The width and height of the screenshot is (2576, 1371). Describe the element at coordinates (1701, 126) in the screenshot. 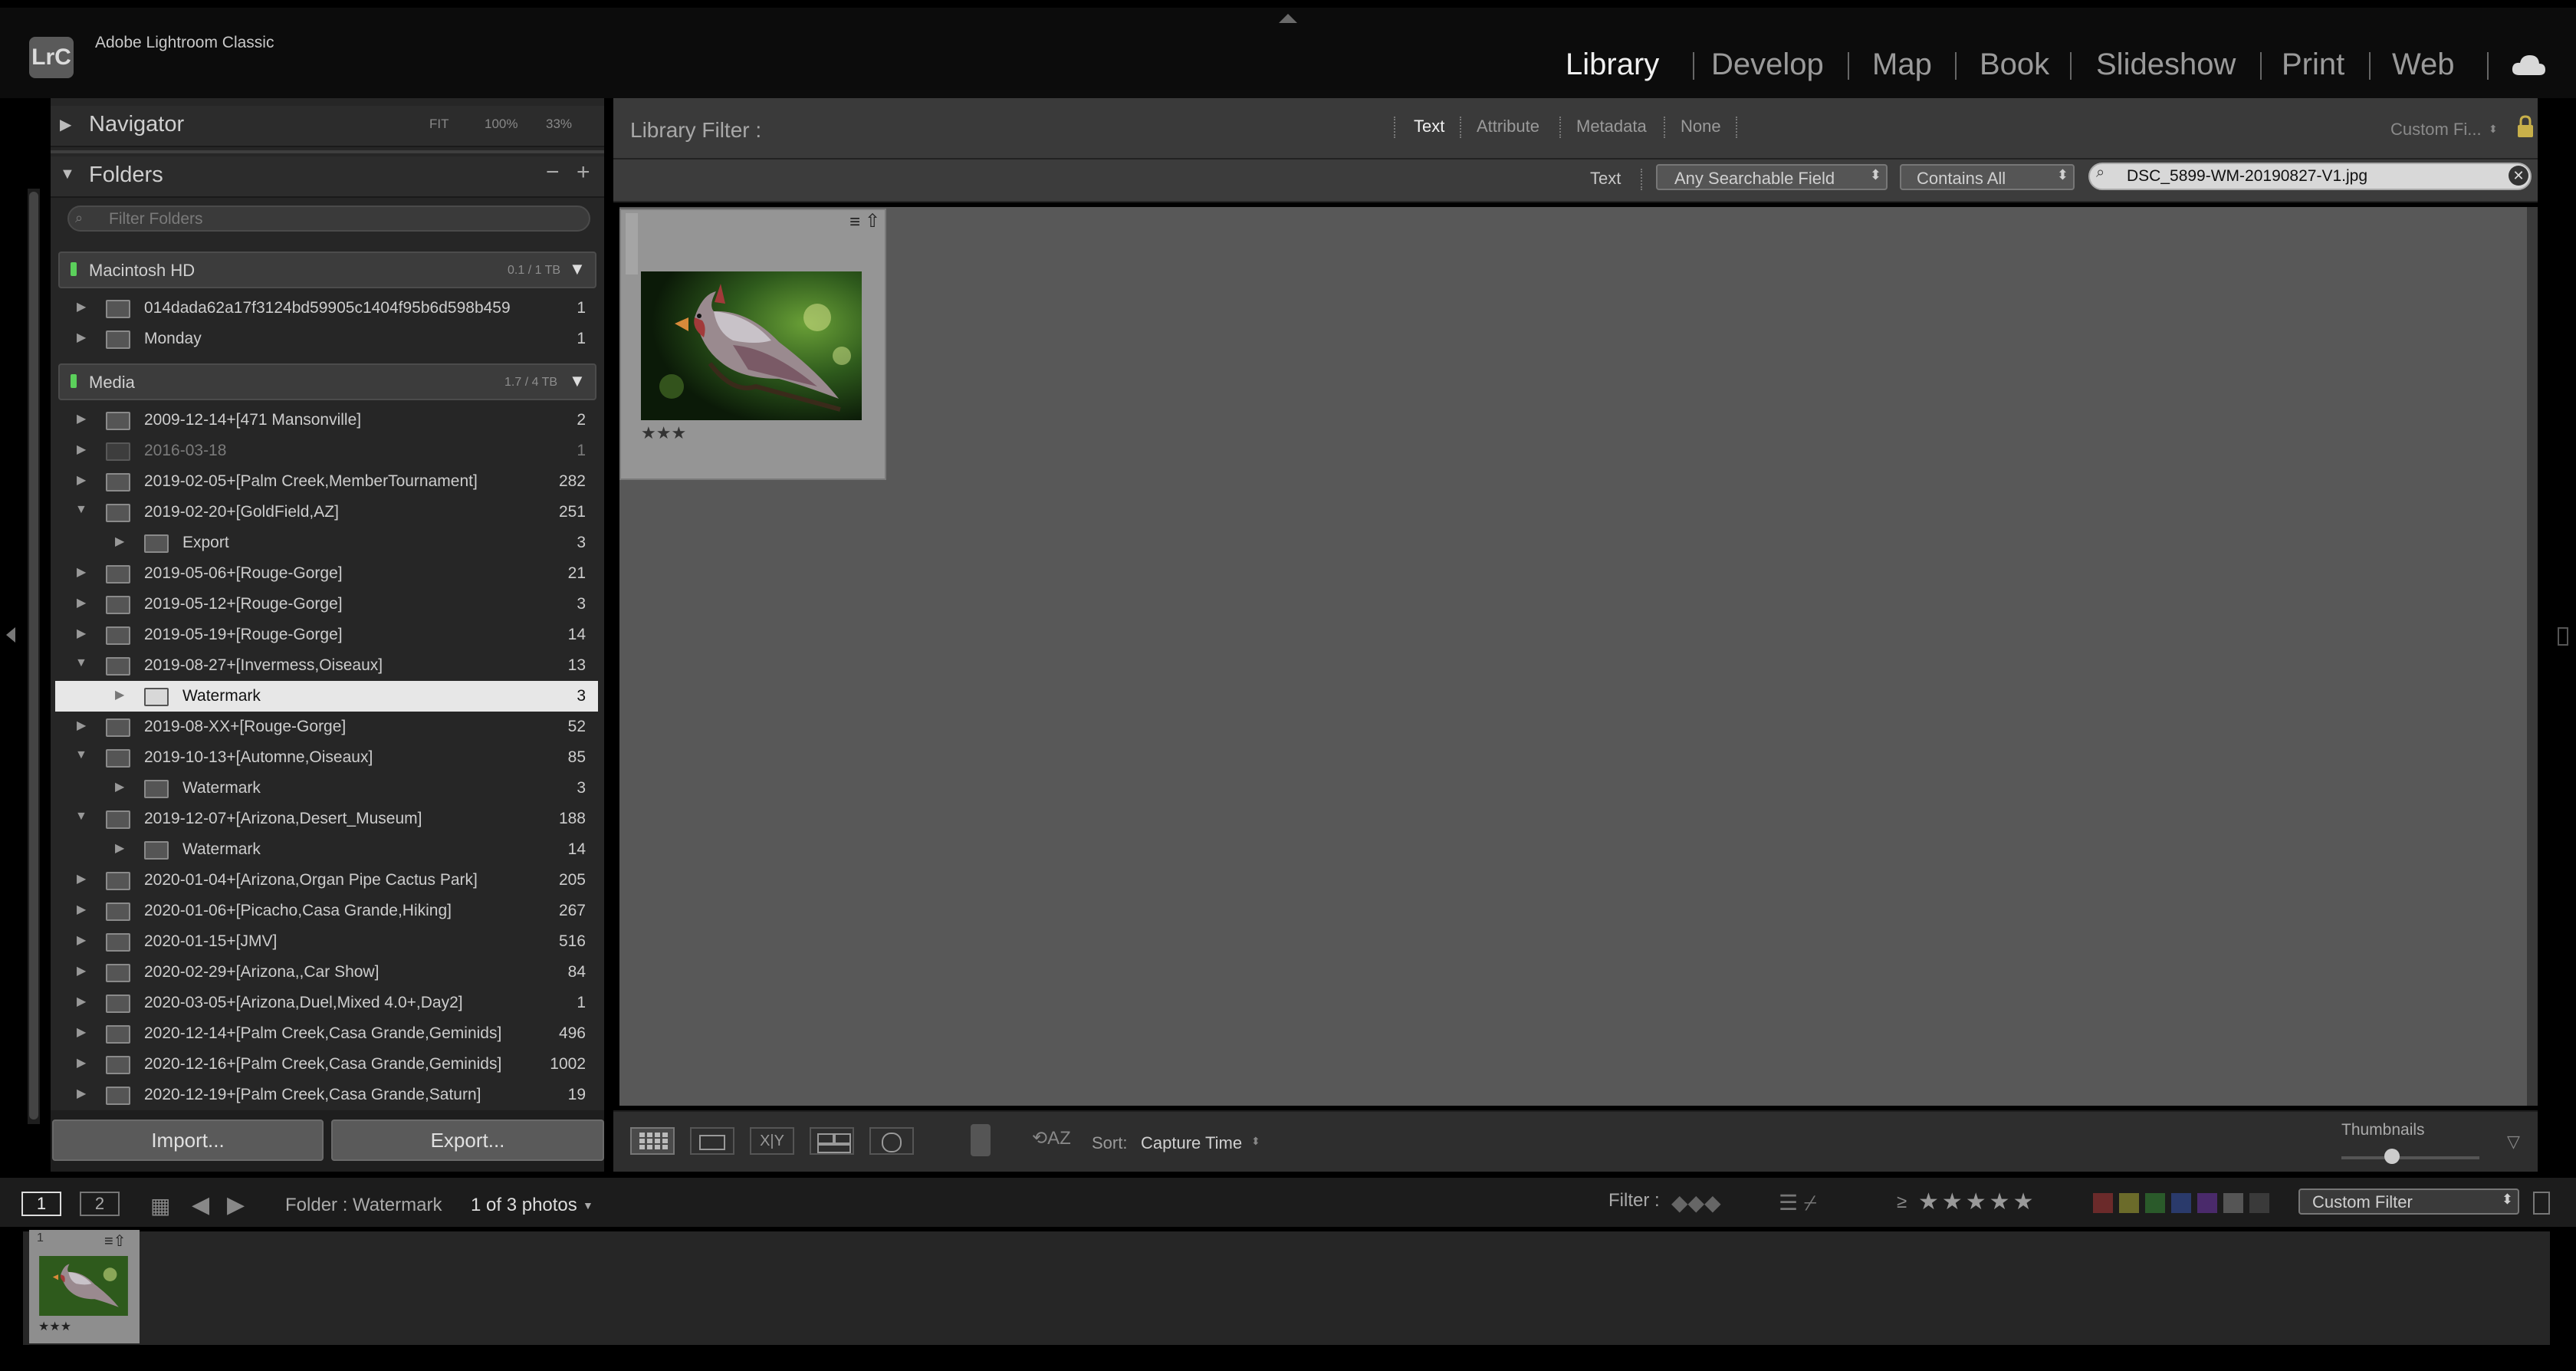

I see `filter-tab-none: None` at that location.